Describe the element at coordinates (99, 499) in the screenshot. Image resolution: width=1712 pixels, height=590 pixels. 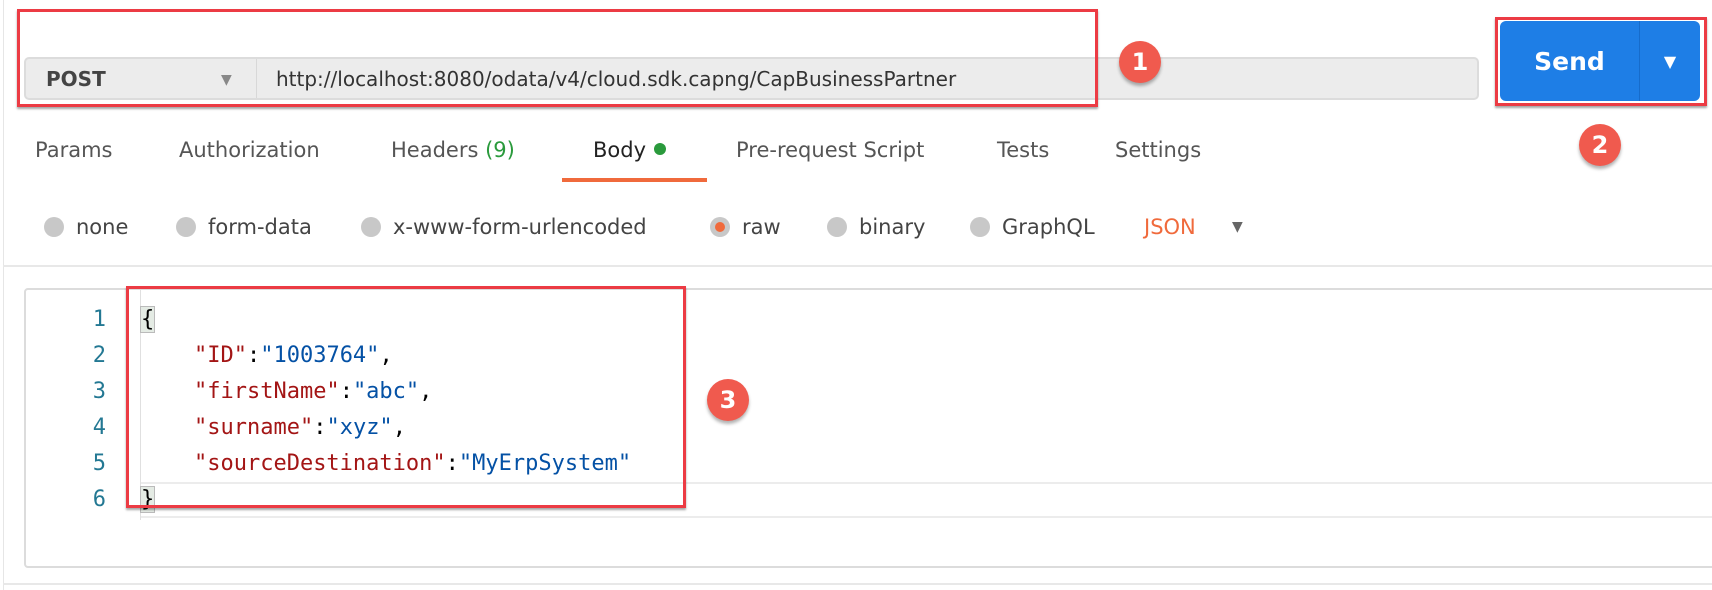
I see `line-number: 6` at that location.